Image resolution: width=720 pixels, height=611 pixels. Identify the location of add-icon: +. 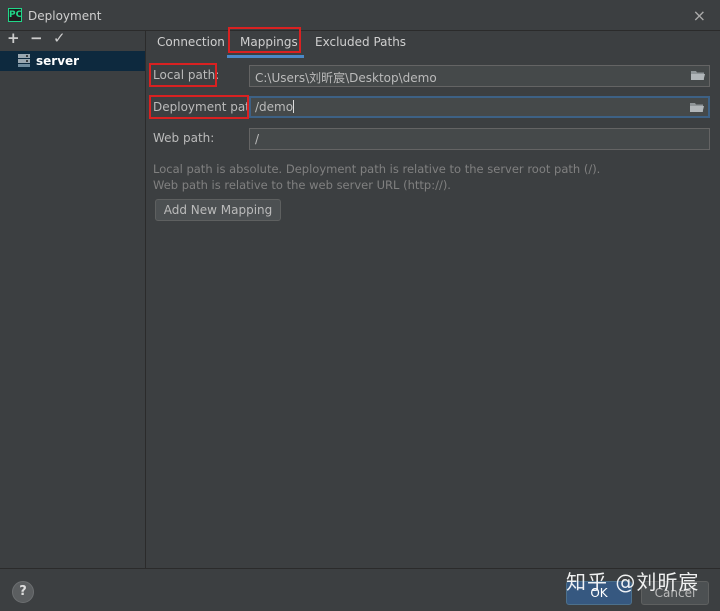
(13, 38).